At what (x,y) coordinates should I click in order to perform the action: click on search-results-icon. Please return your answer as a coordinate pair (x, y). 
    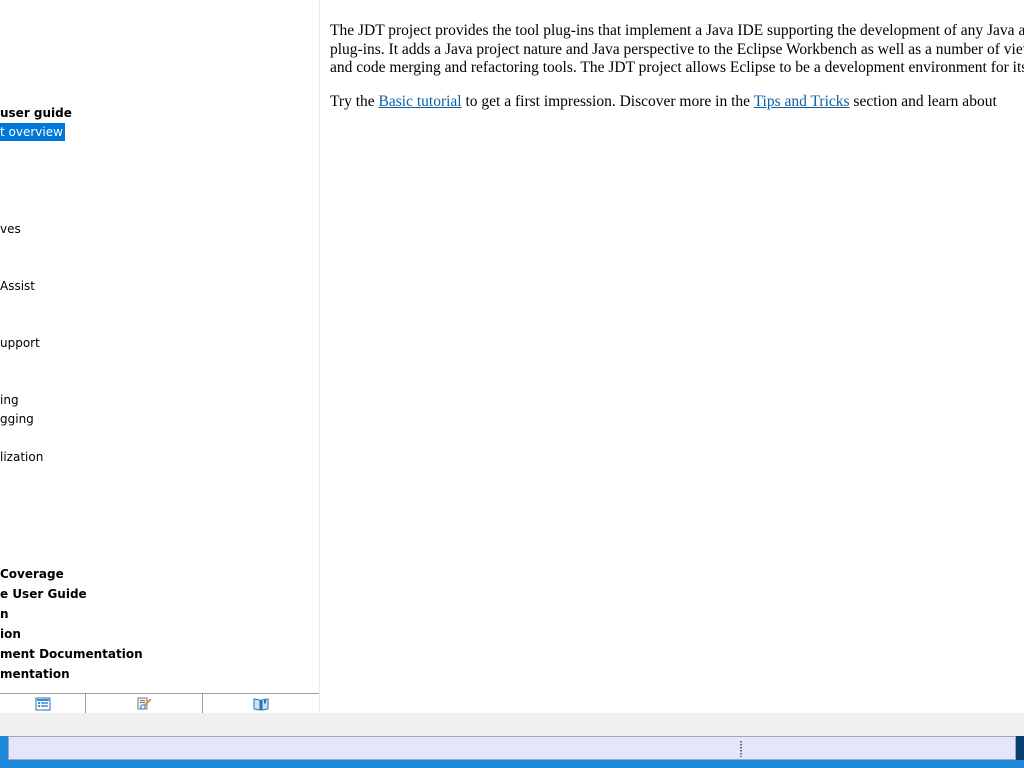
    Looking at the image, I should click on (144, 703).